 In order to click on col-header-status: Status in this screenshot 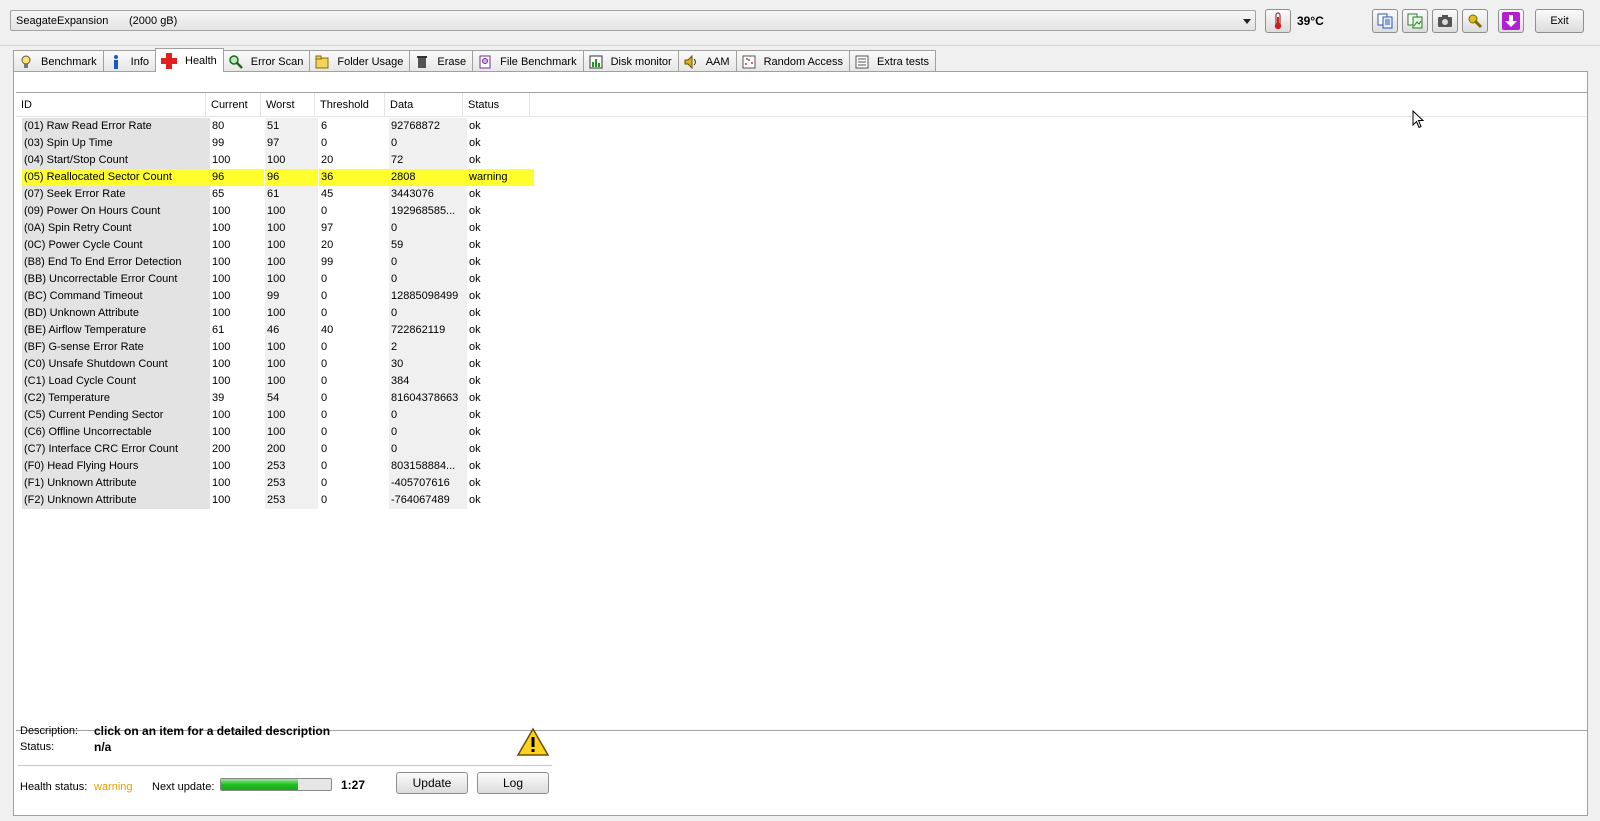, I will do `click(496, 105)`.